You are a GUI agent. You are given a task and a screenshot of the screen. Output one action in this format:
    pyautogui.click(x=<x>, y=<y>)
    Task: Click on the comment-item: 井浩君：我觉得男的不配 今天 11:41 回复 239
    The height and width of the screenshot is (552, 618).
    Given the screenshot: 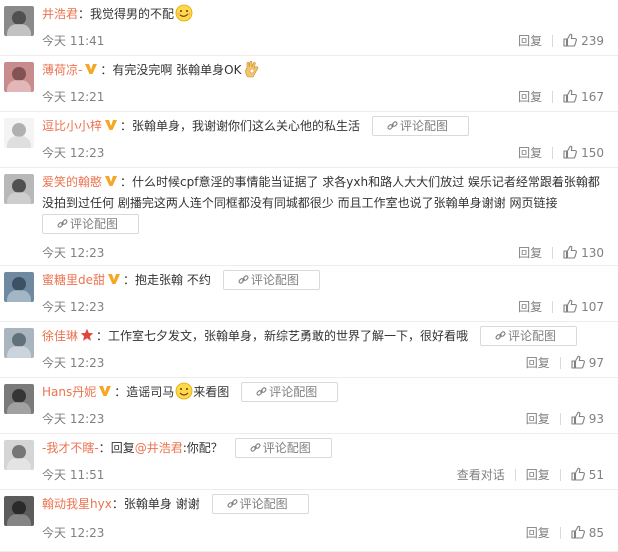 What is the action you would take?
    pyautogui.click(x=309, y=28)
    